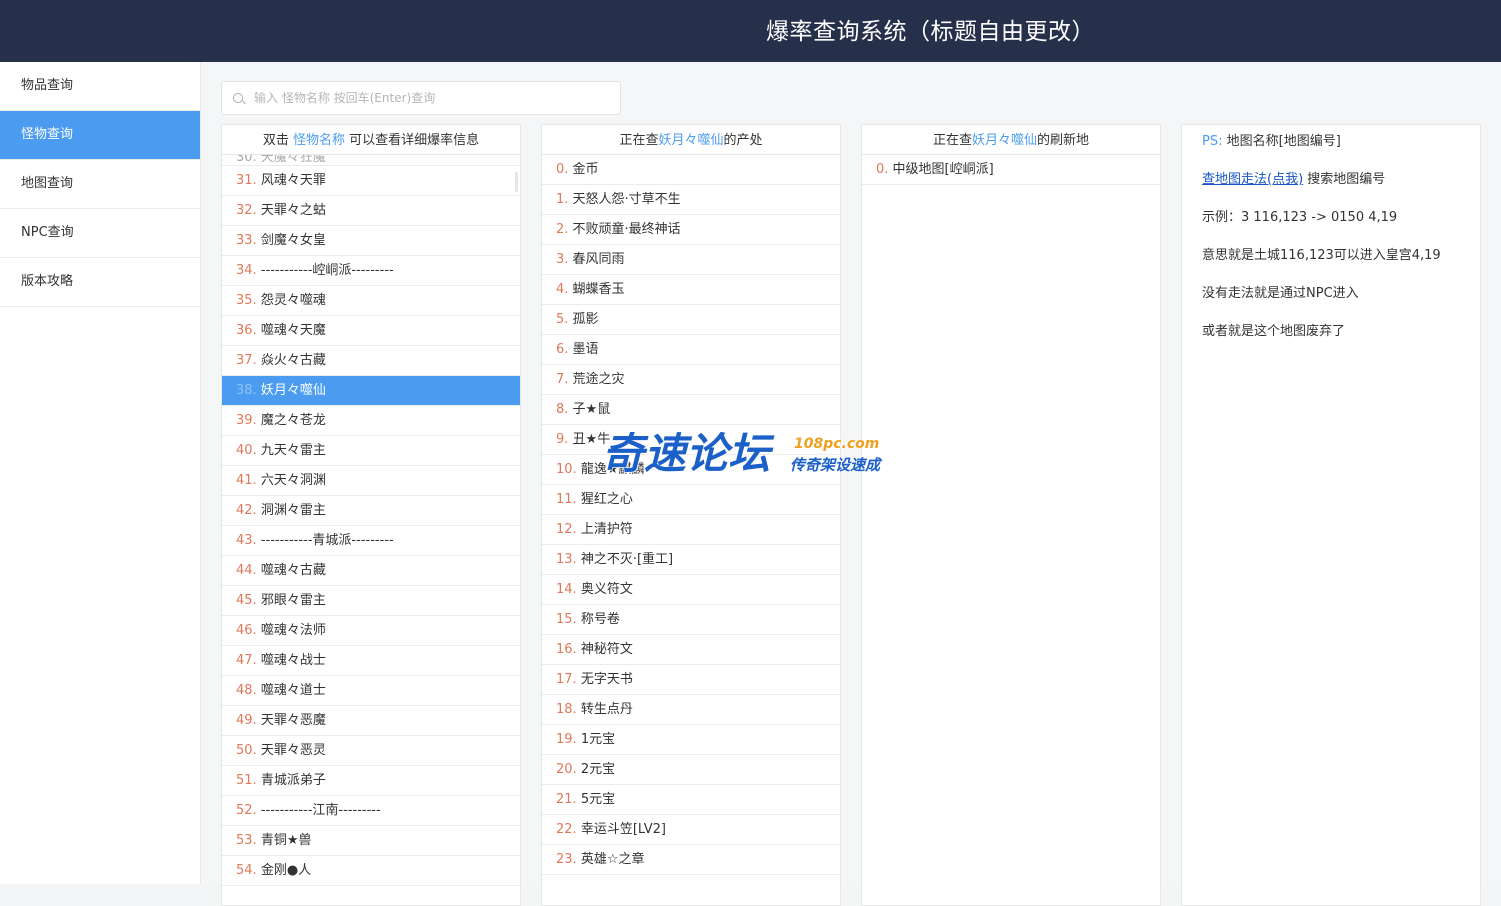  Describe the element at coordinates (371, 601) in the screenshot. I see `monster-list-item: 45. 邪眼々雷主` at that location.